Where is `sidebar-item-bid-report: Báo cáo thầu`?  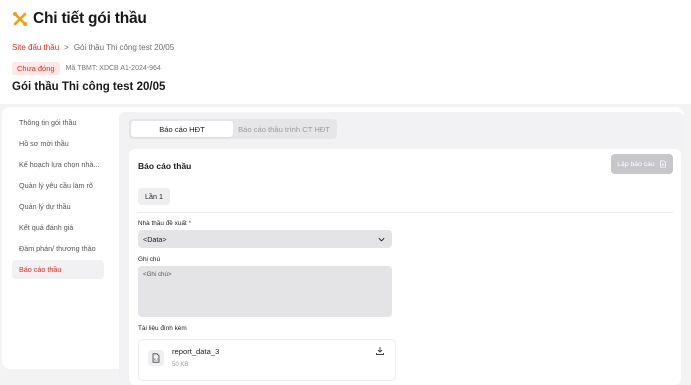
sidebar-item-bid-report: Báo cáo thầu is located at coordinates (58, 269).